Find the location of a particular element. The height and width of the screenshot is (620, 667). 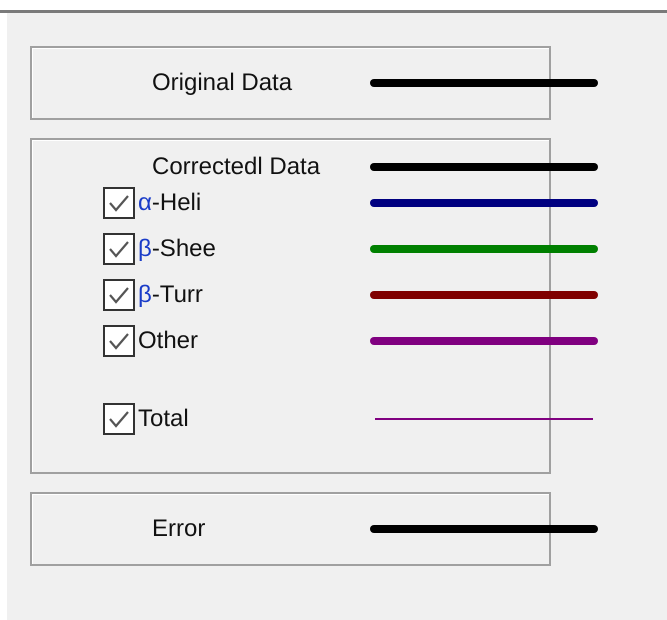

legend-label: Original Data is located at coordinates (222, 82).